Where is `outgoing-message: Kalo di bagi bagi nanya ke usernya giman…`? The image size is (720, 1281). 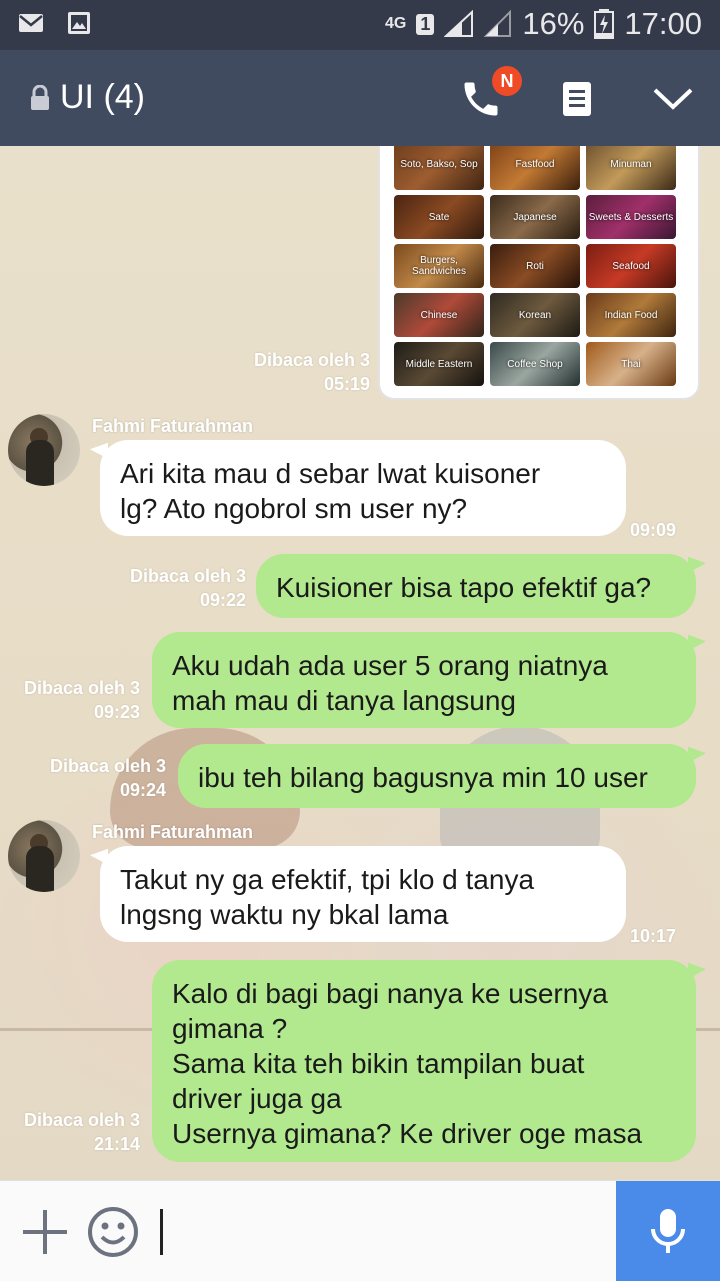 outgoing-message: Kalo di bagi bagi nanya ke usernya giman… is located at coordinates (424, 1061).